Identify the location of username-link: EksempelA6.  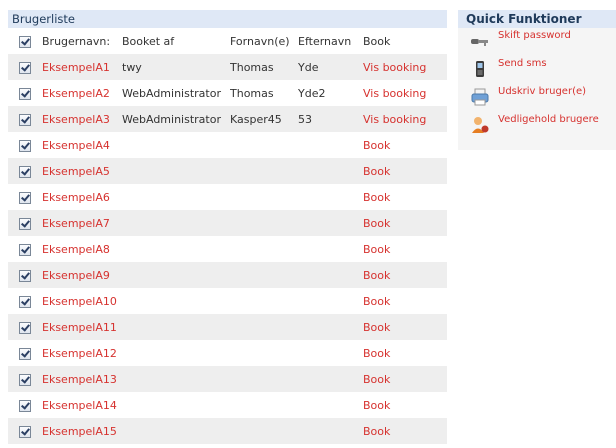
(82, 197).